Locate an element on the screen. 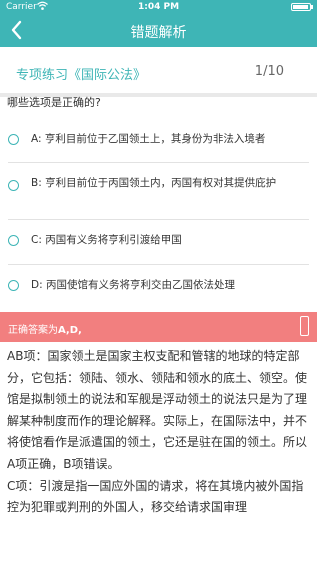 This screenshot has height=561, width=320. option-a: A: 亨利目前位于乙国领土上，其身份为非法入境者 is located at coordinates (158, 141).